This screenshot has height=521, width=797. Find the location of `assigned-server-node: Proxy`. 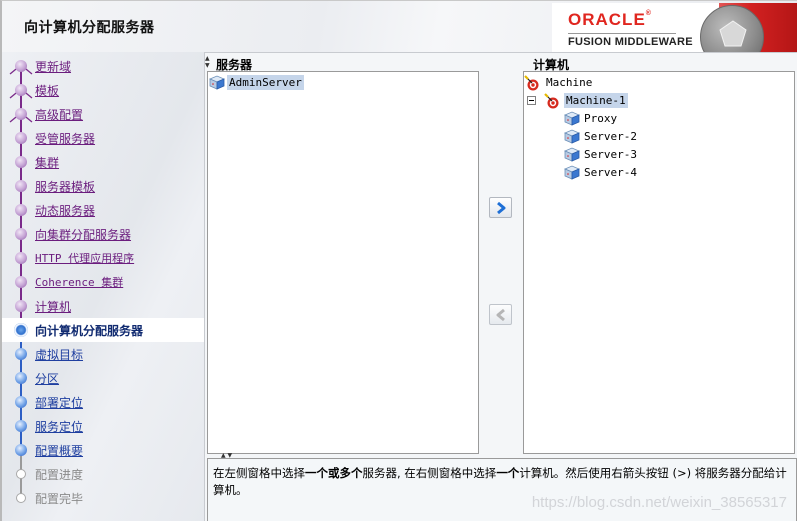

assigned-server-node: Proxy is located at coordinates (591, 118).